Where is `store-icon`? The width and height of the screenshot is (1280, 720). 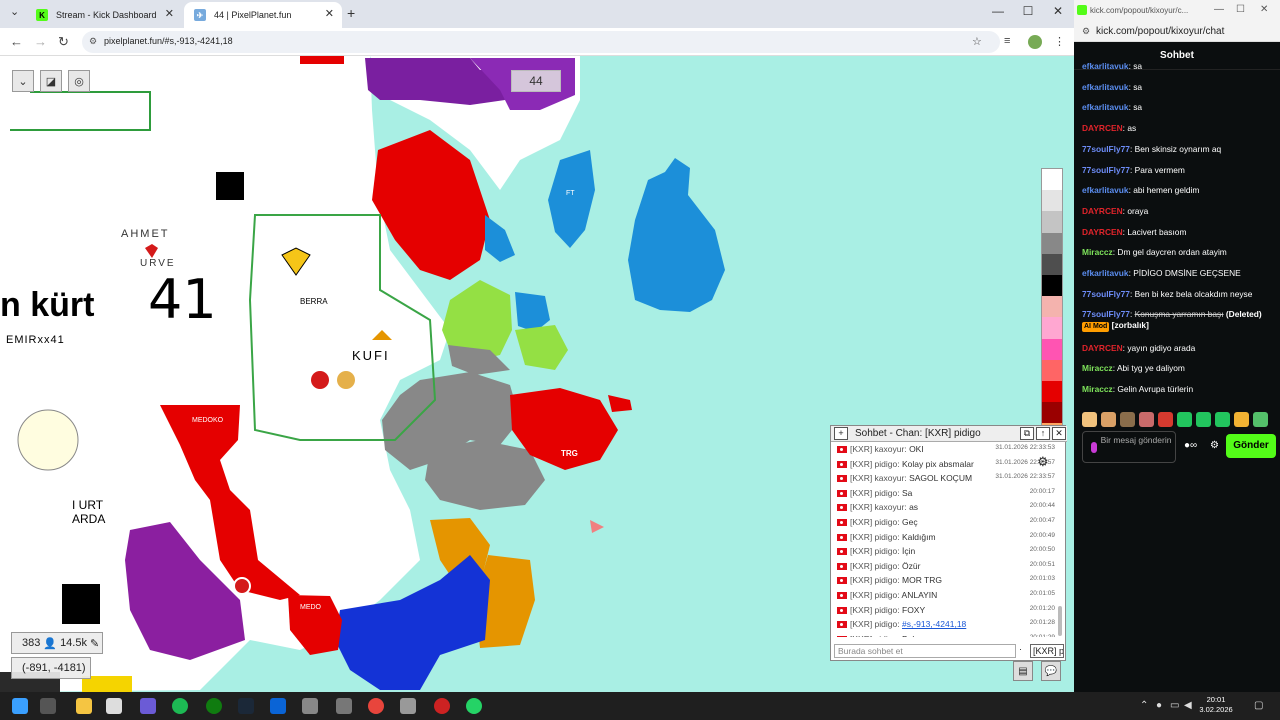
store-icon is located at coordinates (114, 706).